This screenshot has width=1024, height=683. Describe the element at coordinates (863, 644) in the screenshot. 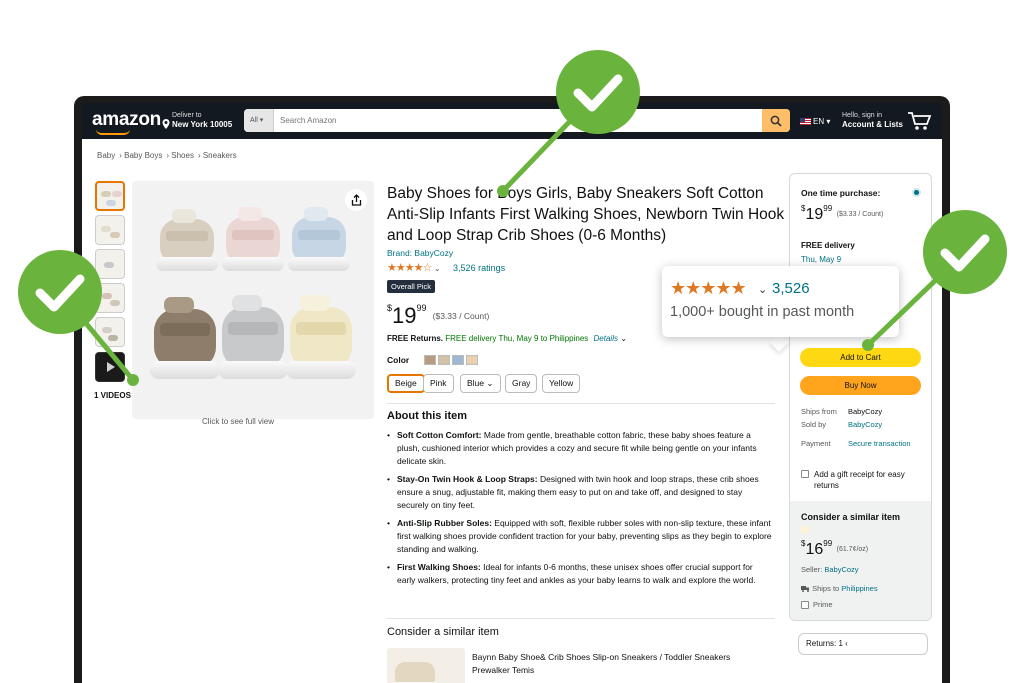

I see `returns-select: Returns: 1 ‹` at that location.